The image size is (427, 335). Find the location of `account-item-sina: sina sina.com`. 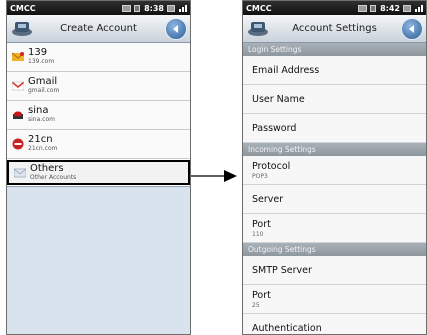

account-item-sina: sina sina.com is located at coordinates (98, 115).